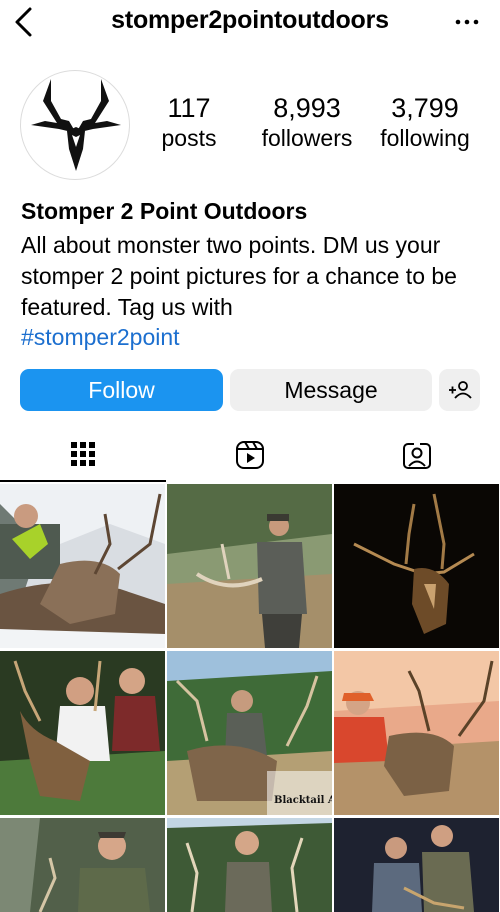 The height and width of the screenshot is (912, 500). What do you see at coordinates (164, 211) in the screenshot?
I see `profile-display-name: Stomper 2 Point Outdoors` at bounding box center [164, 211].